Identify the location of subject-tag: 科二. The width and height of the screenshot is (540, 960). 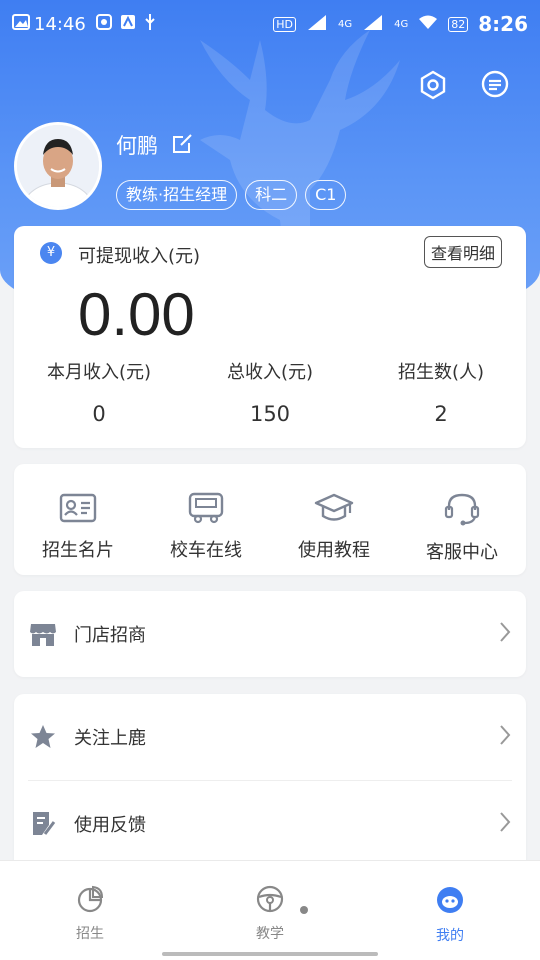
(271, 195).